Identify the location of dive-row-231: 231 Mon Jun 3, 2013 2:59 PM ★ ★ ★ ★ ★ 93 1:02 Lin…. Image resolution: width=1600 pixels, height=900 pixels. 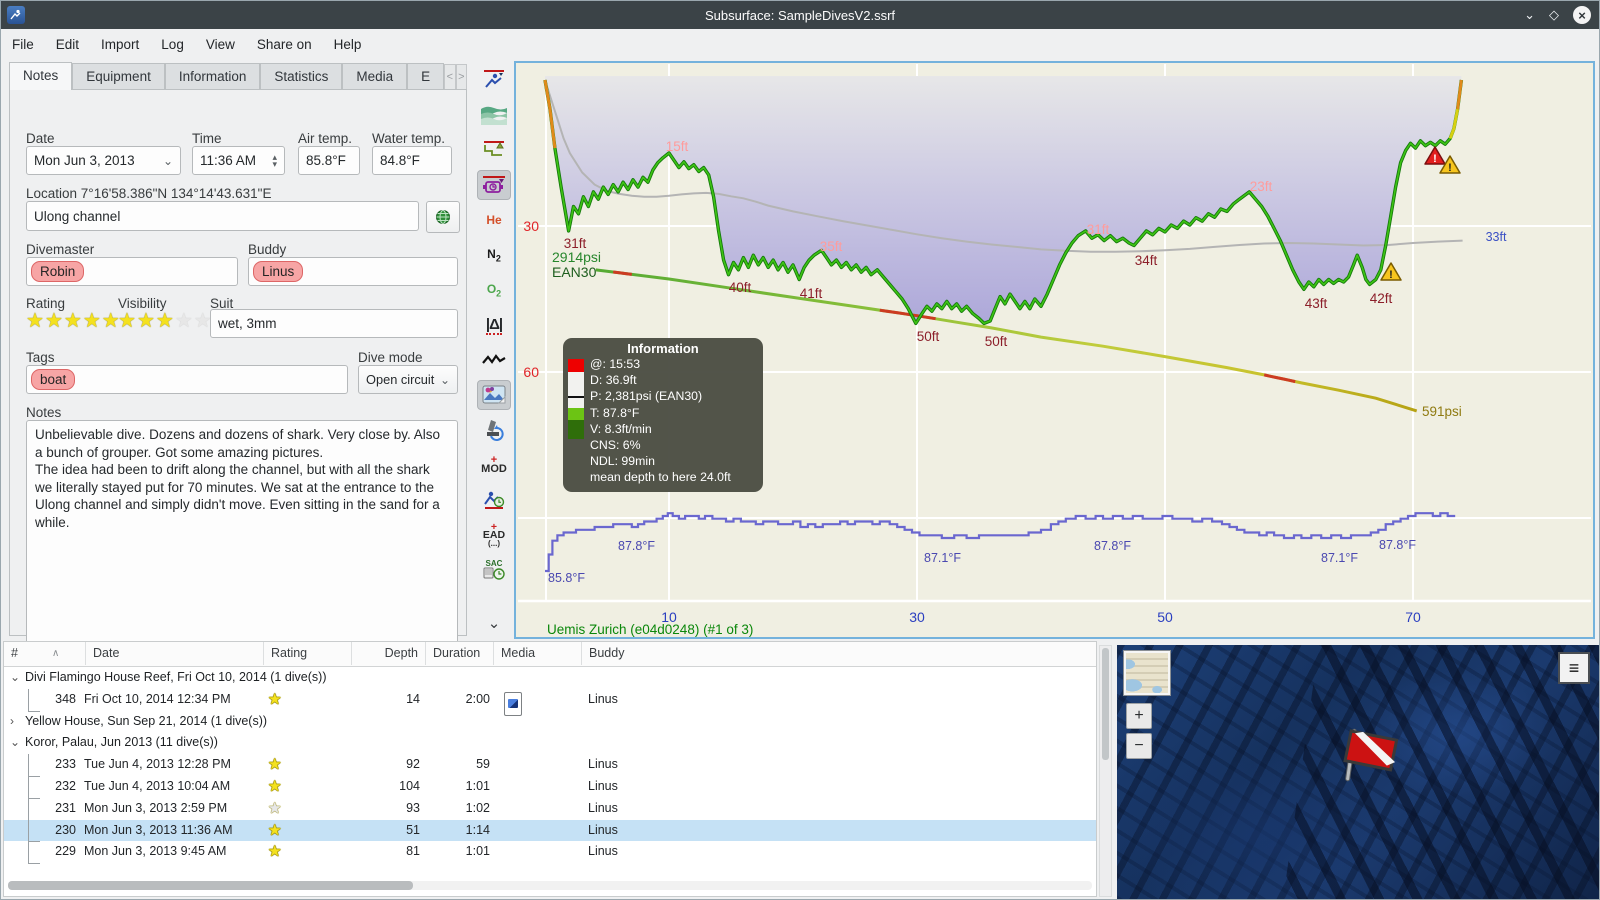
(550, 809).